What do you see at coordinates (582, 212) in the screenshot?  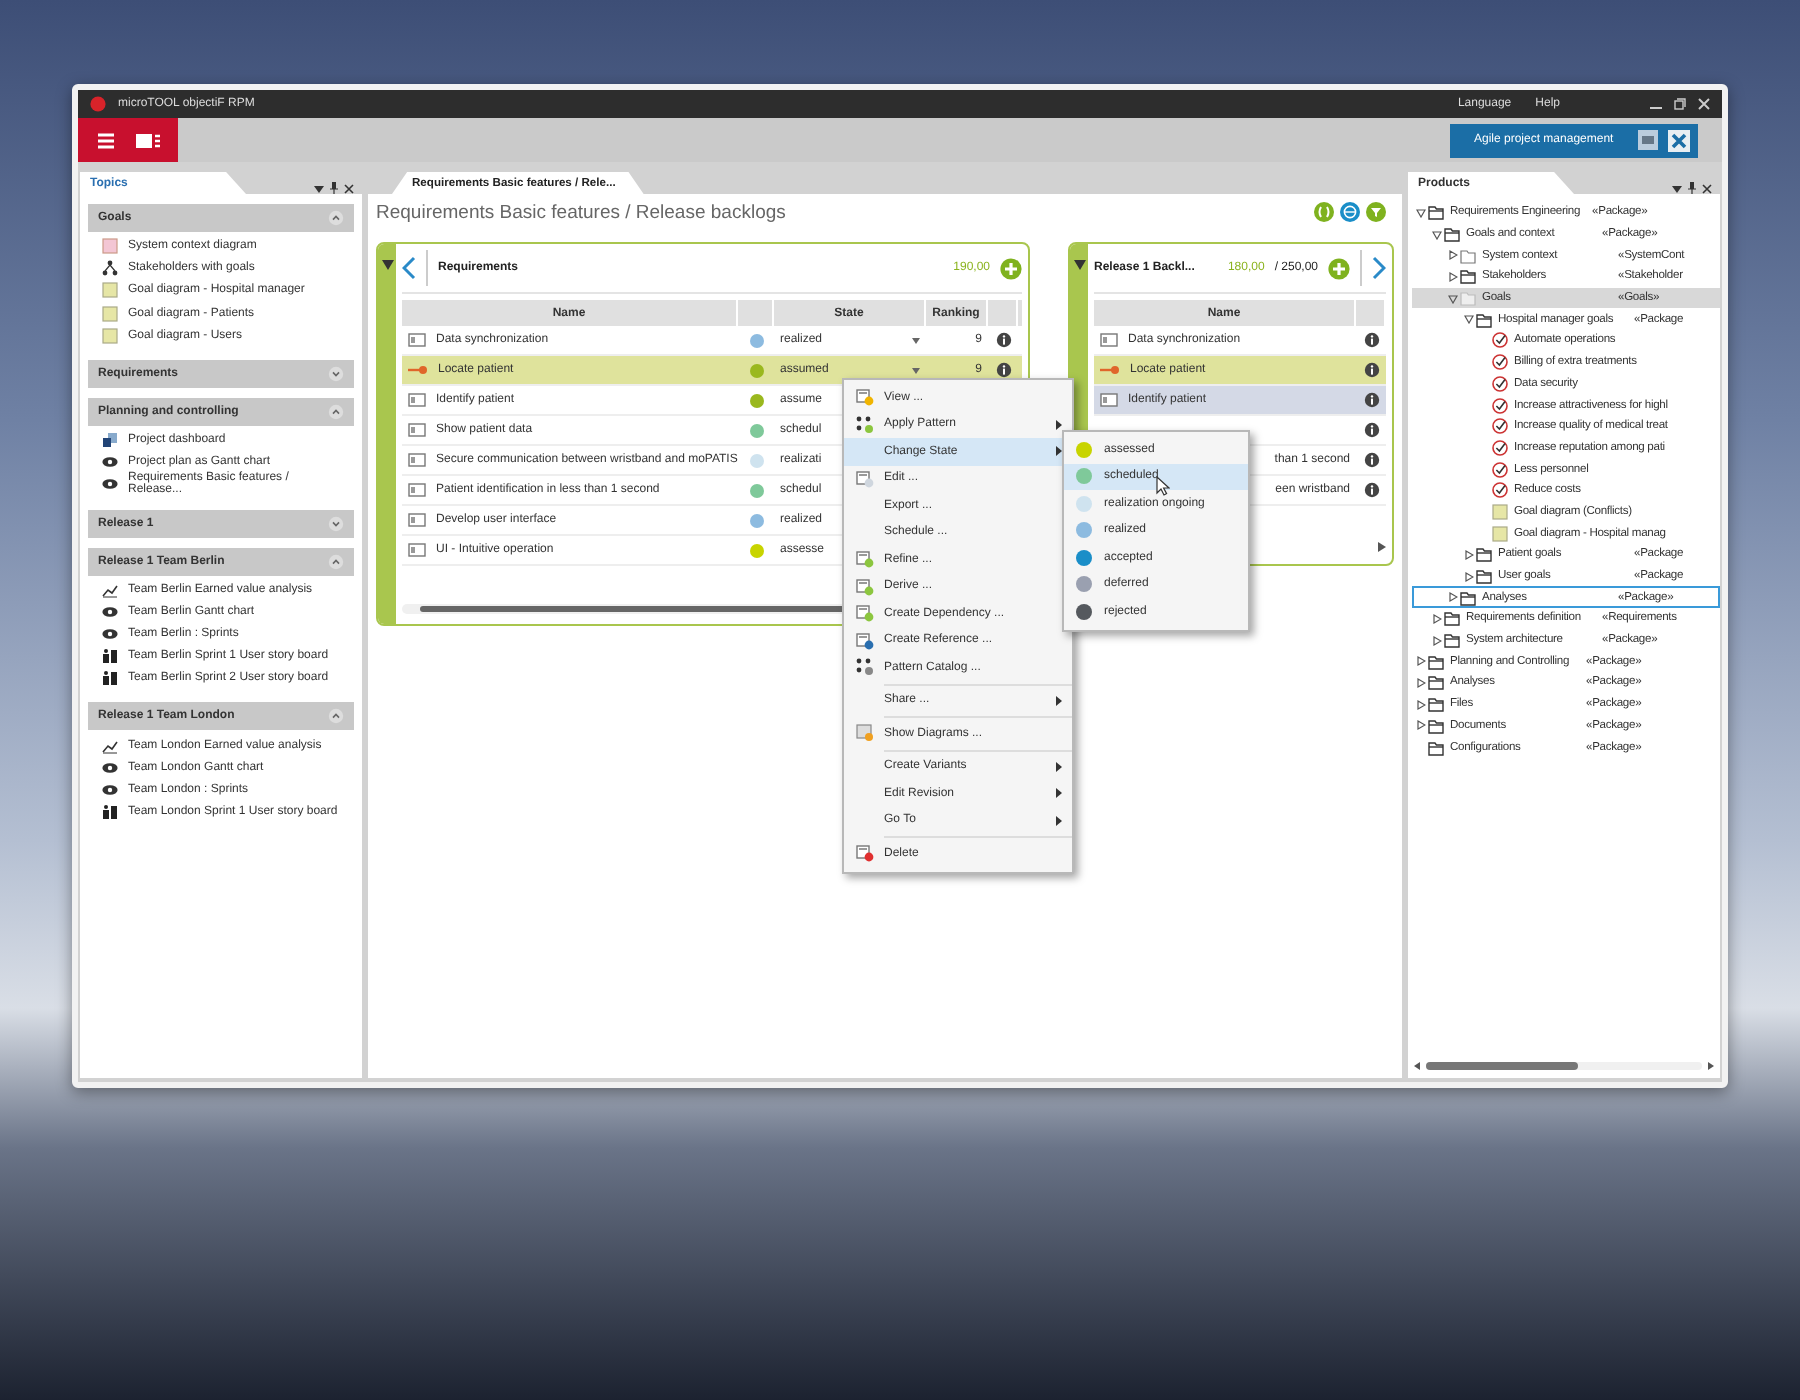 I see `page-heading: Requirements Basic features / Release backlogs` at bounding box center [582, 212].